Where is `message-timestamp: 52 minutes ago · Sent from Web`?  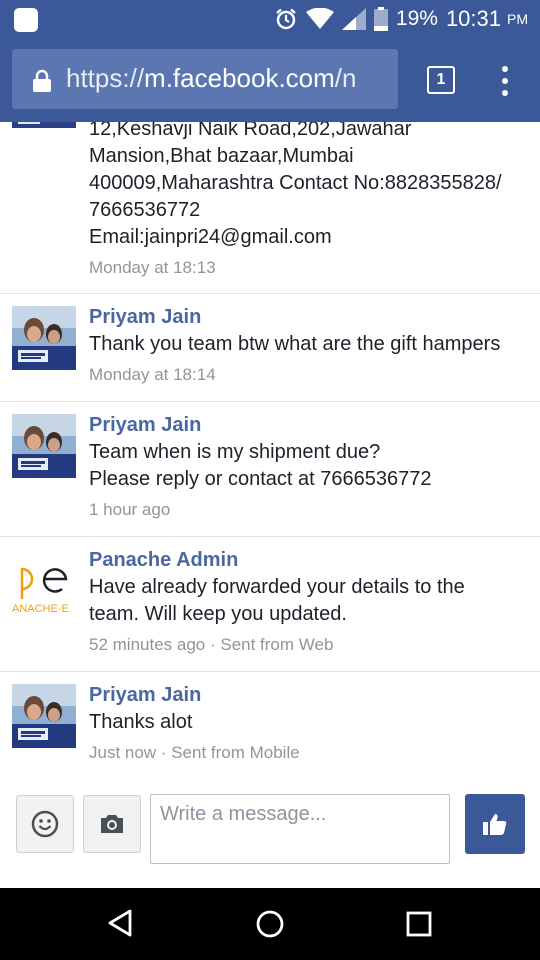 message-timestamp: 52 minutes ago · Sent from Web is located at coordinates (211, 644).